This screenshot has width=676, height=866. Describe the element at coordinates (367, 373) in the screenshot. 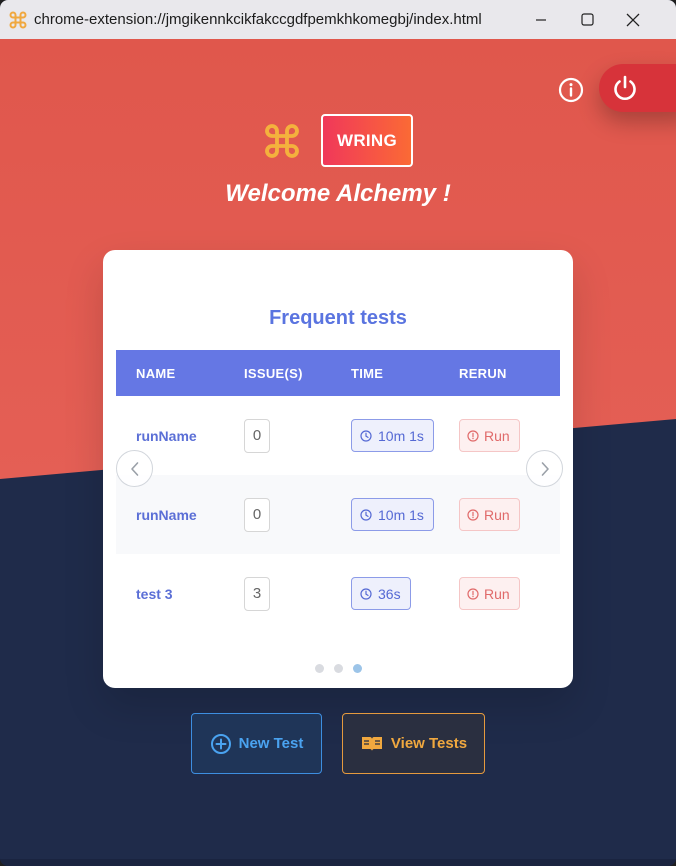

I see `column-header-time: TIME` at that location.